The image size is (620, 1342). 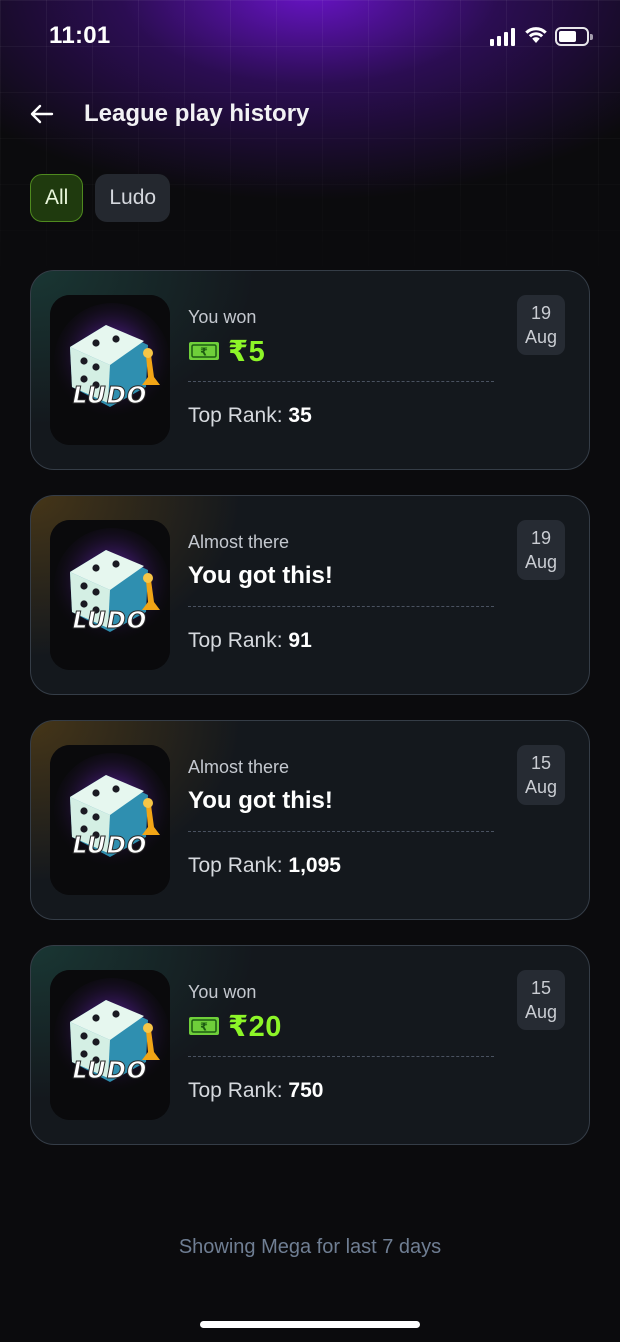 What do you see at coordinates (502, 36) in the screenshot?
I see `cellular-signal-icon` at bounding box center [502, 36].